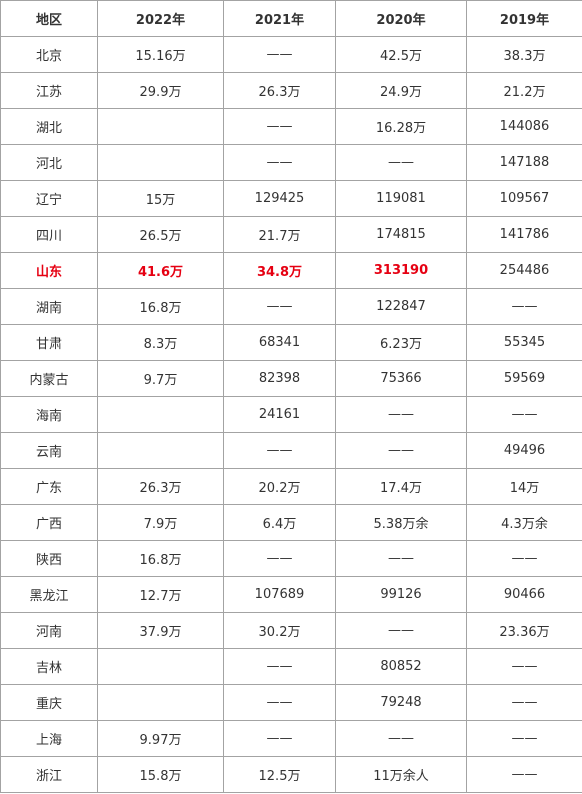  Describe the element at coordinates (49, 450) in the screenshot. I see `cell-region: 云南` at that location.